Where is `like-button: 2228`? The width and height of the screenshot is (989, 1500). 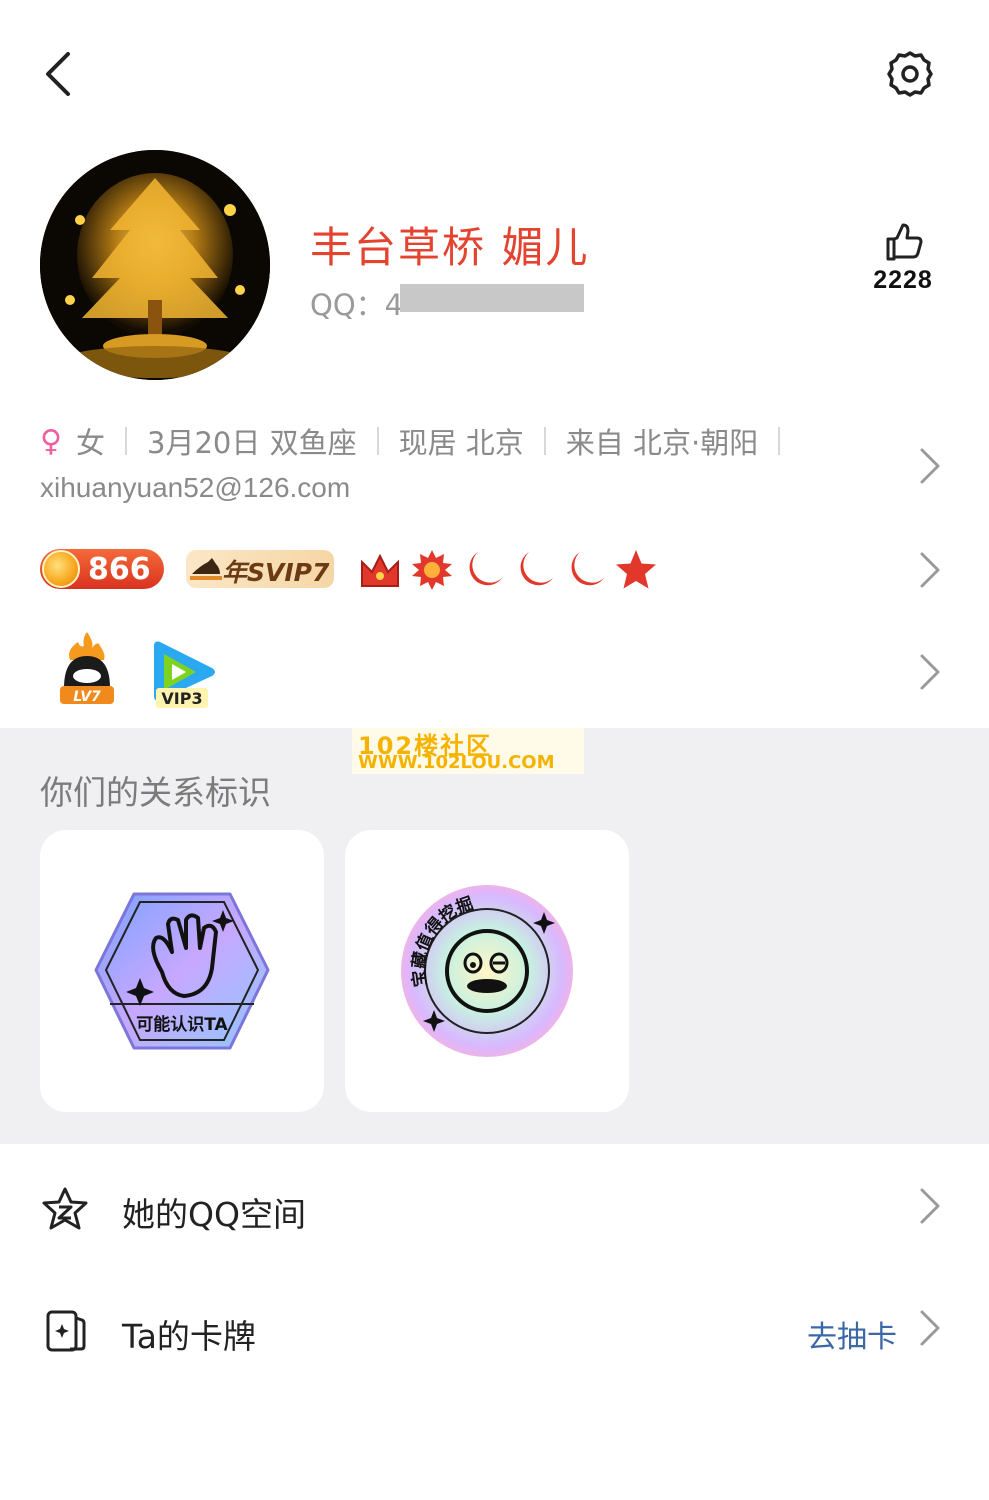
like-button: 2228 is located at coordinates (903, 267).